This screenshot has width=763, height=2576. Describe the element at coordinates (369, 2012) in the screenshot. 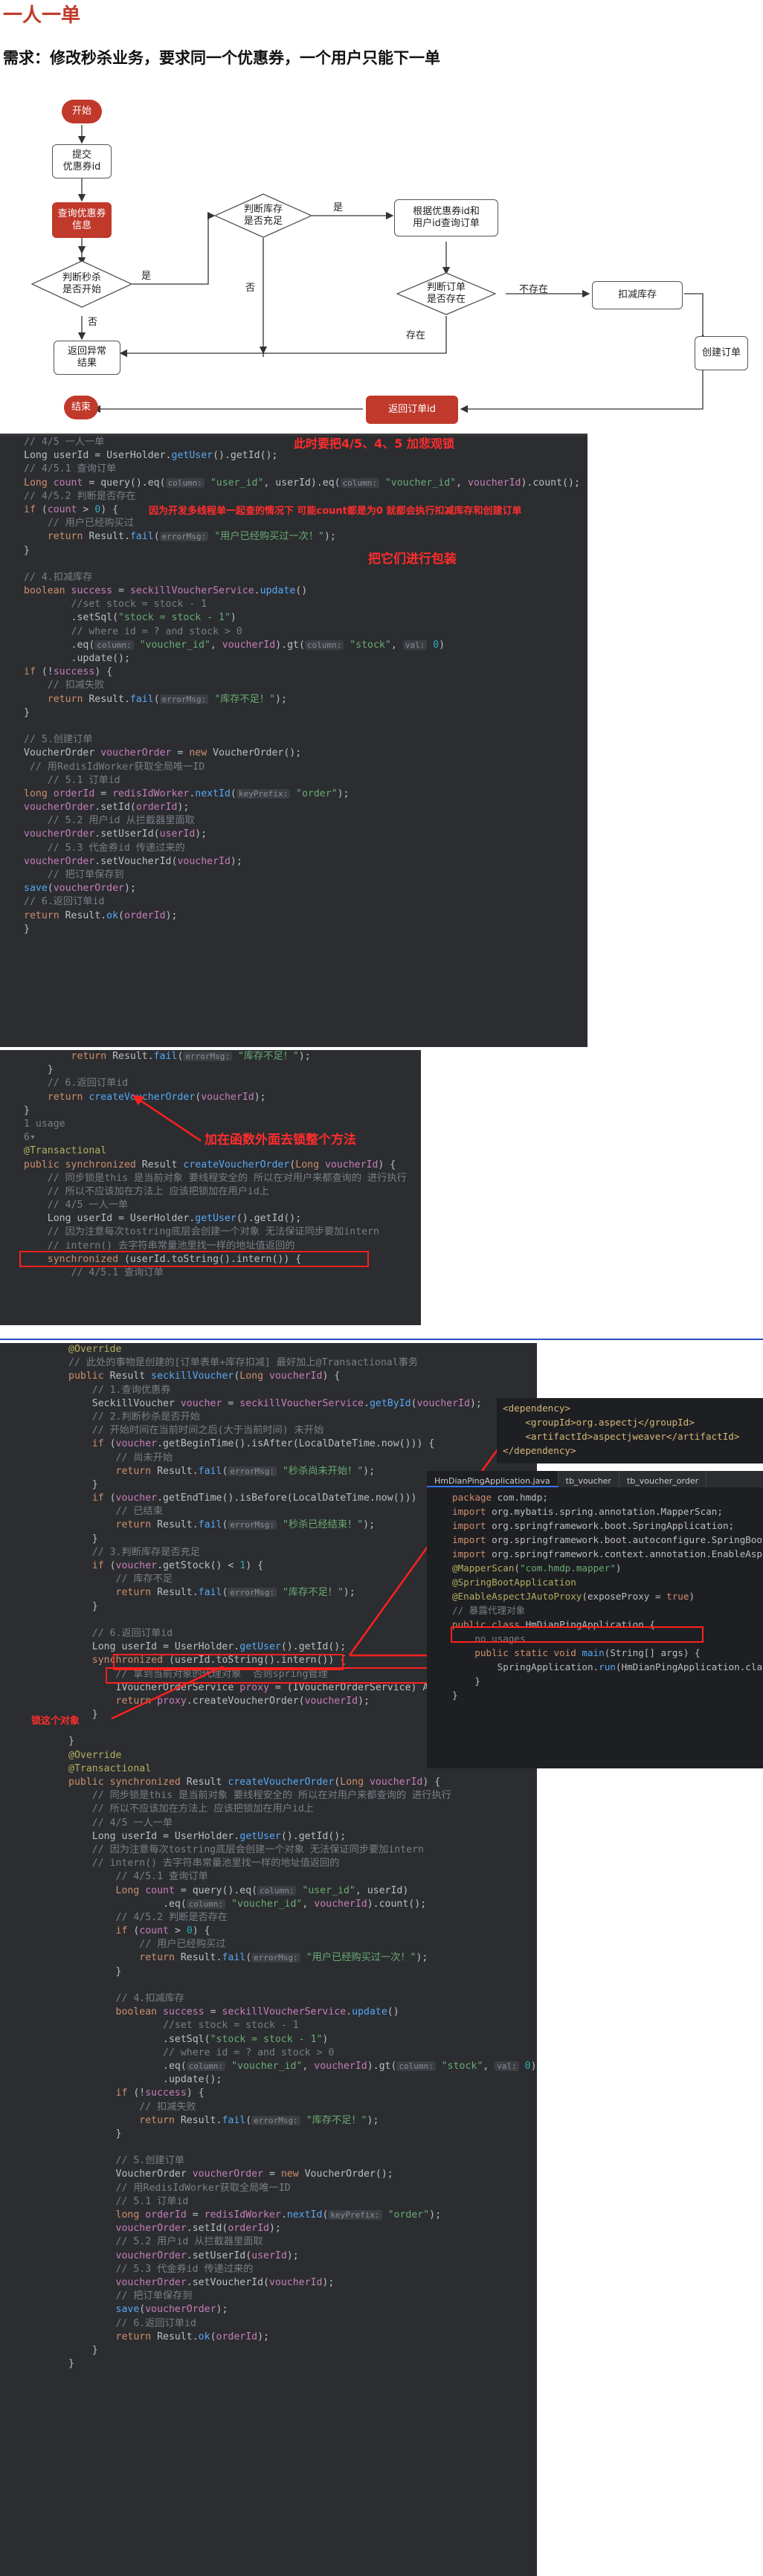

I see `code-token: update` at that location.